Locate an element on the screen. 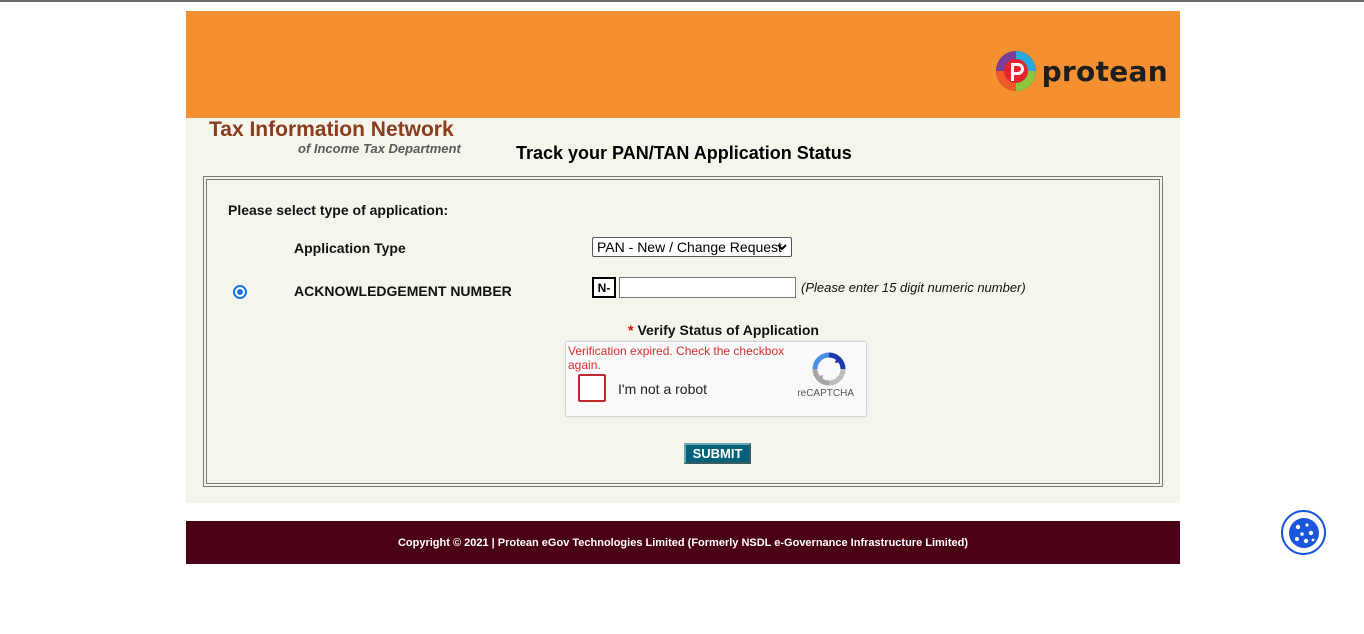 The width and height of the screenshot is (1364, 634). ack-number-label: ACKNOWLEDGEMENT NUMBER is located at coordinates (403, 291).